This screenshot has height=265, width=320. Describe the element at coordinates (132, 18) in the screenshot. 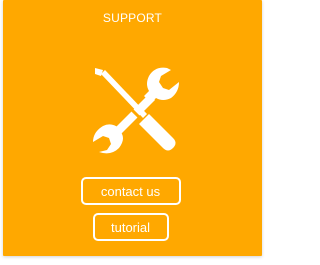

I see `panel-title: SUPPORT` at that location.